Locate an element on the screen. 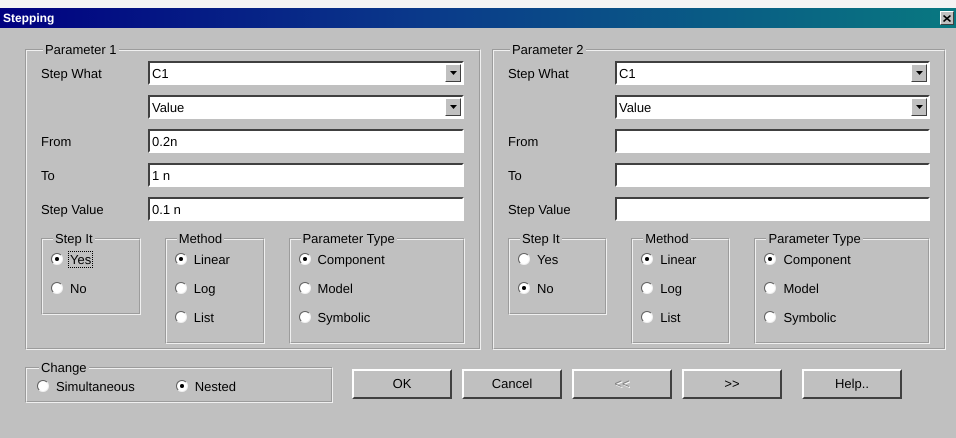  close-button is located at coordinates (947, 18).